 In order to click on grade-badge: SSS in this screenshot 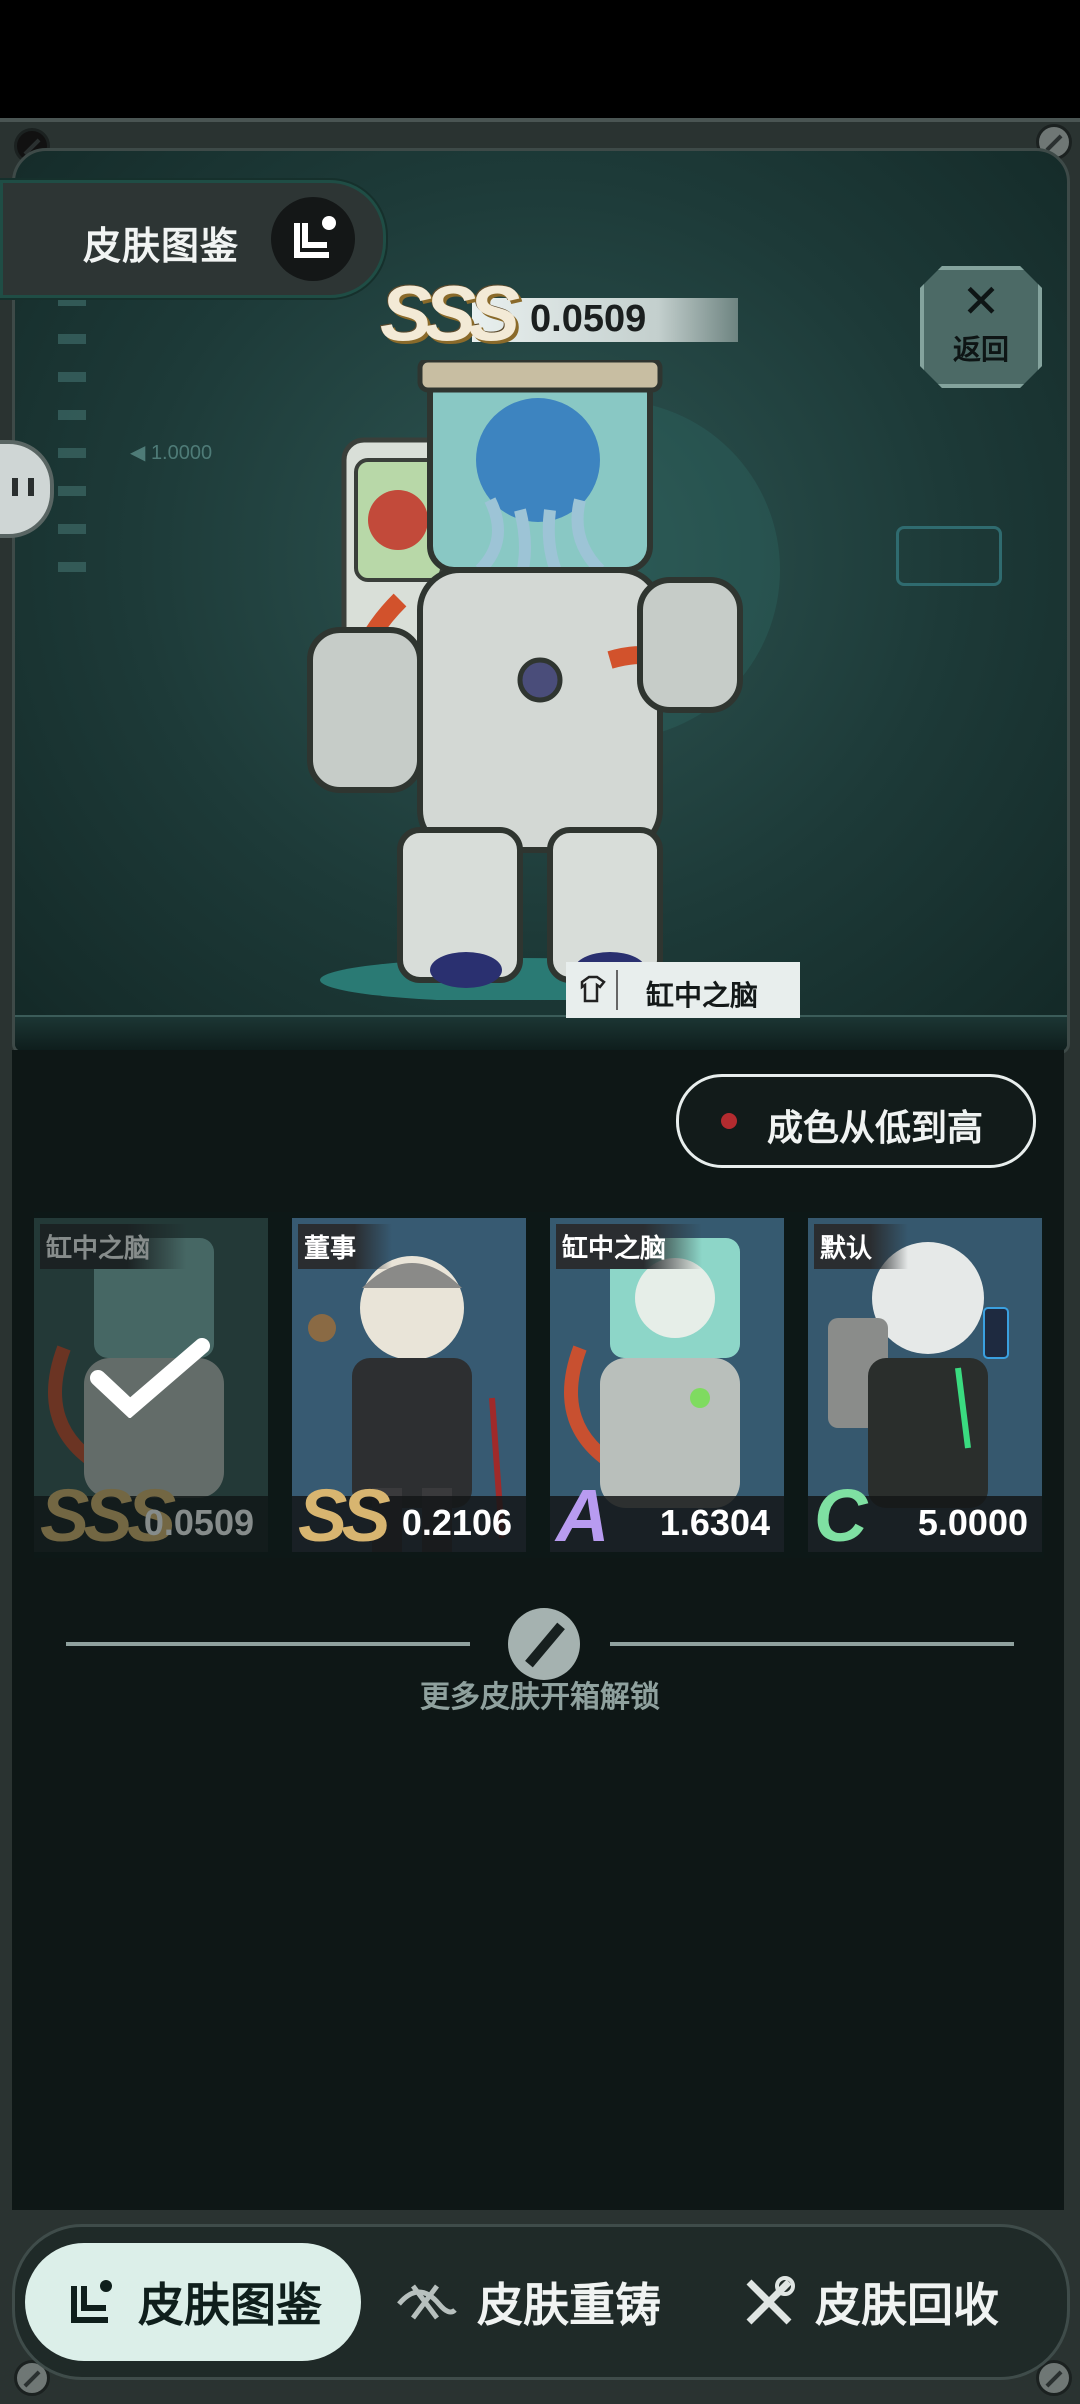, I will do `click(450, 313)`.